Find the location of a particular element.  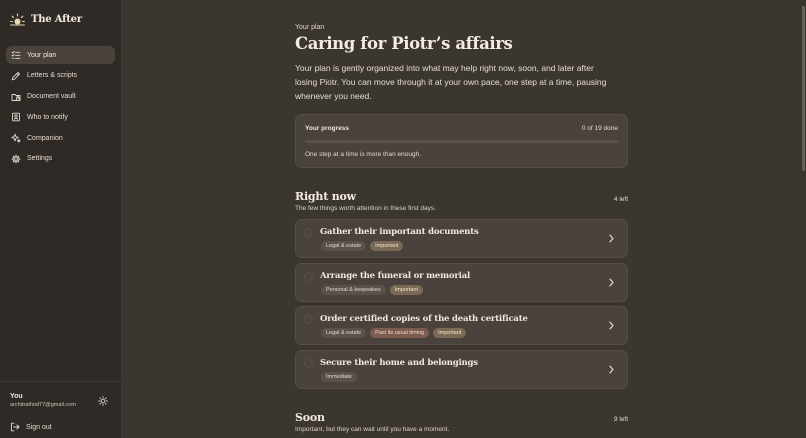

sidebar-item-document-vault: Document vault is located at coordinates (60, 97).